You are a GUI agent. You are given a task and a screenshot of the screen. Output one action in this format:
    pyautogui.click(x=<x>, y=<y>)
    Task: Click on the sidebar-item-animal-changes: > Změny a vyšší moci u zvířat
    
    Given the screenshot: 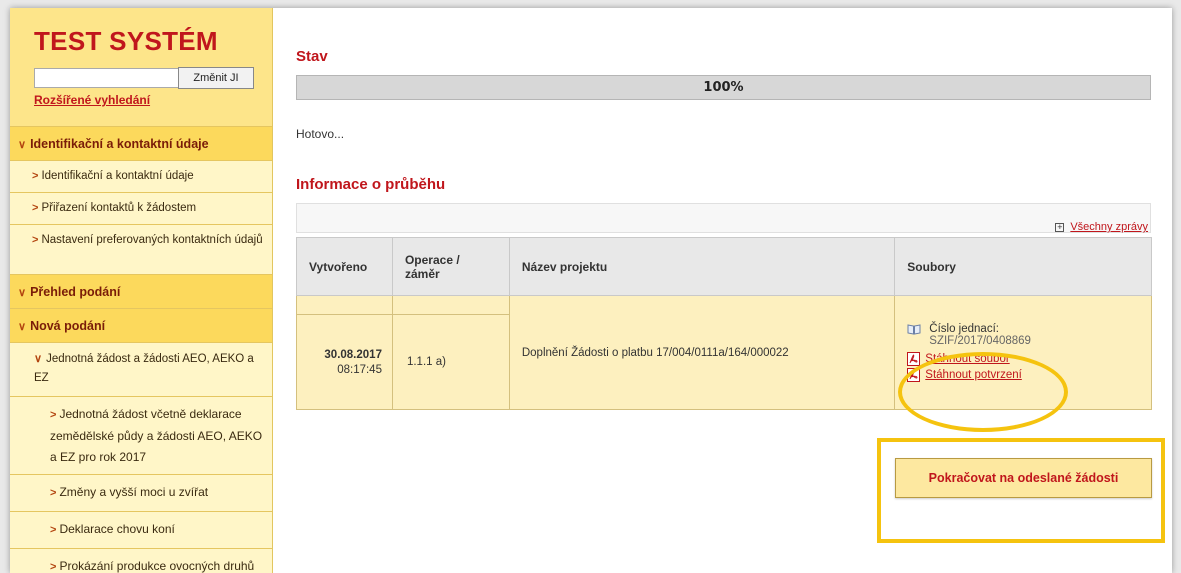 What is the action you would take?
    pyautogui.click(x=141, y=492)
    